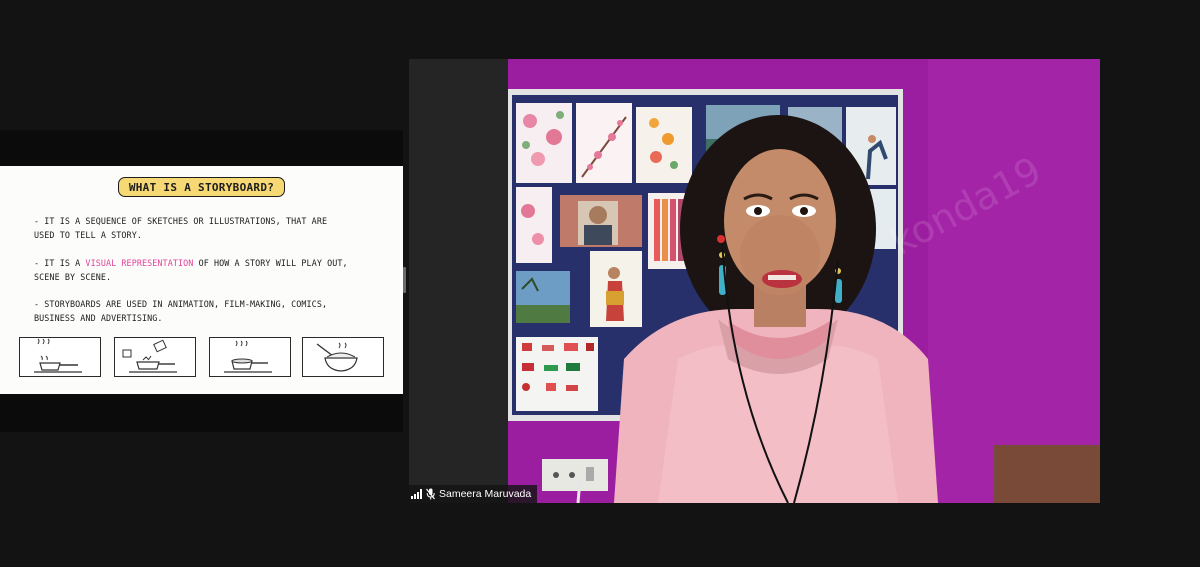 This screenshot has width=1200, height=567. What do you see at coordinates (60, 357) in the screenshot?
I see `pan-on-stove-icon` at bounding box center [60, 357].